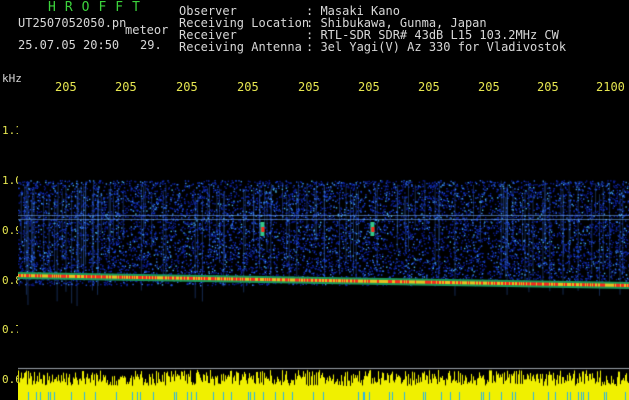  I want to click on antenna-label: Receiving Antenna, so click(240, 47).